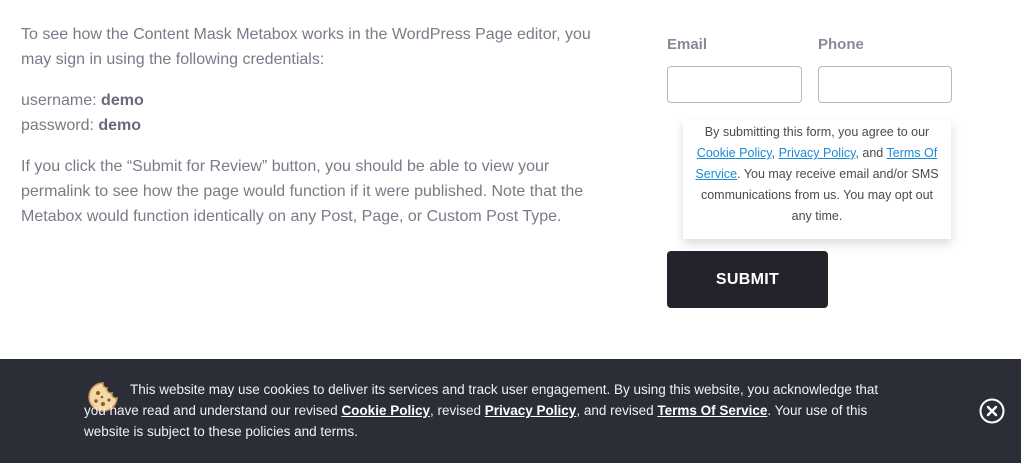 Image resolution: width=1021 pixels, height=463 pixels. Describe the element at coordinates (385, 410) in the screenshot. I see `banner-cookie-policy-link: Cookie Policy` at that location.